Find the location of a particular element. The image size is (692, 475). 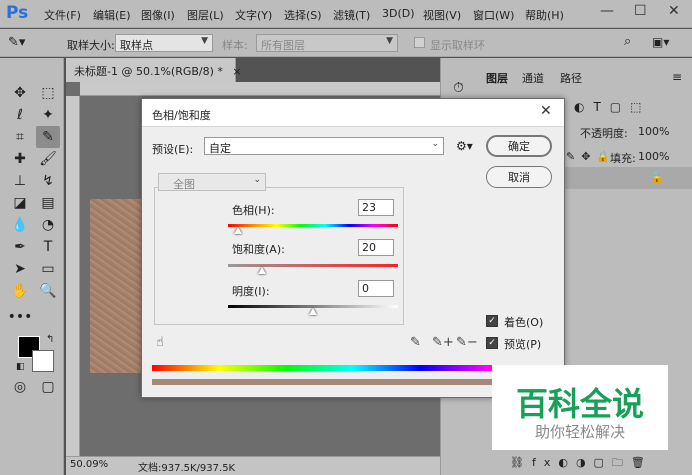

layer-bottom-icons: ⛓fx◐◑▢🗀🗑 is located at coordinates (581, 463).